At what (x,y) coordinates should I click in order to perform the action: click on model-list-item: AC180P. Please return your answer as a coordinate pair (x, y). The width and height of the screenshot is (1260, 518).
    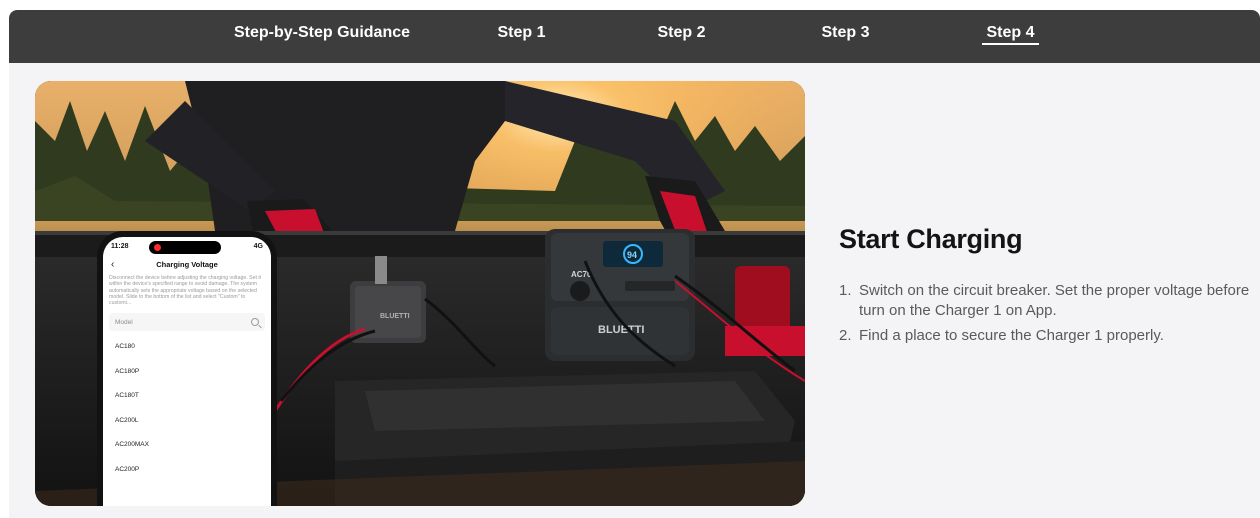
    Looking at the image, I should click on (187, 372).